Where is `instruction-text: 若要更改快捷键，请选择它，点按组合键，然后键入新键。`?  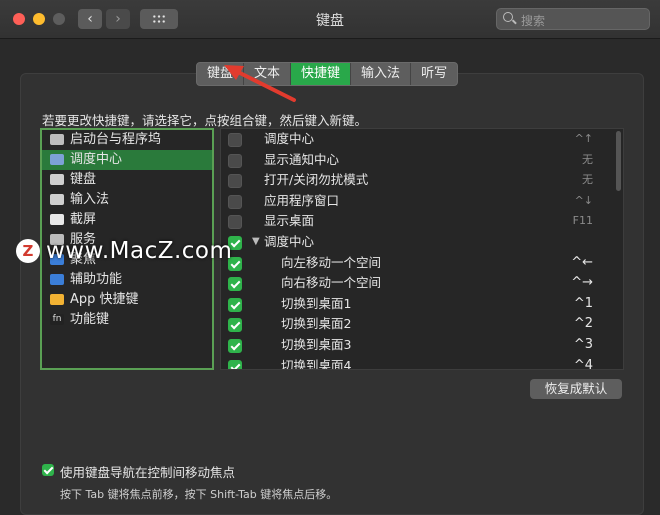 instruction-text: 若要更改快捷键，请选择它，点按组合键，然后键入新键。 is located at coordinates (205, 120).